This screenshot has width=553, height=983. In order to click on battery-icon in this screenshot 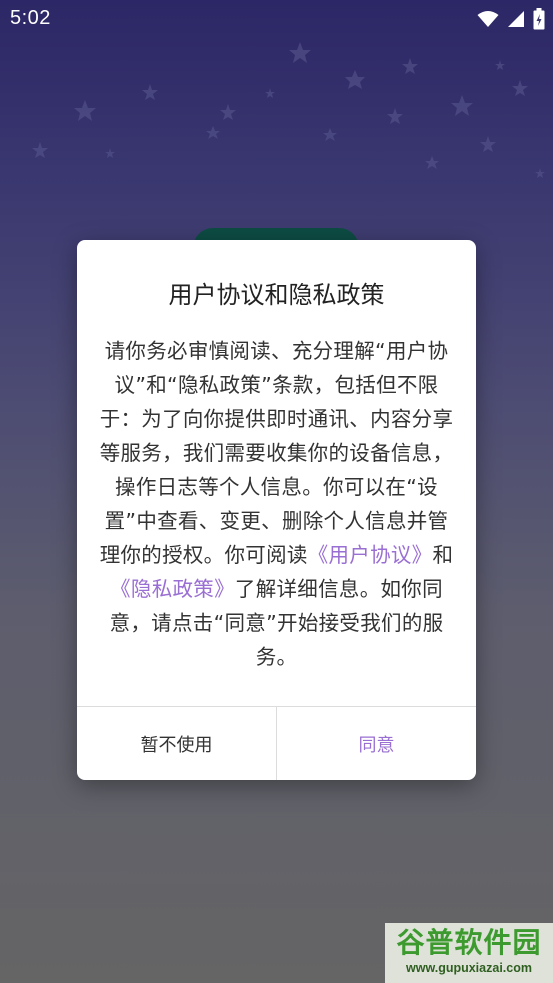, I will do `click(539, 19)`.